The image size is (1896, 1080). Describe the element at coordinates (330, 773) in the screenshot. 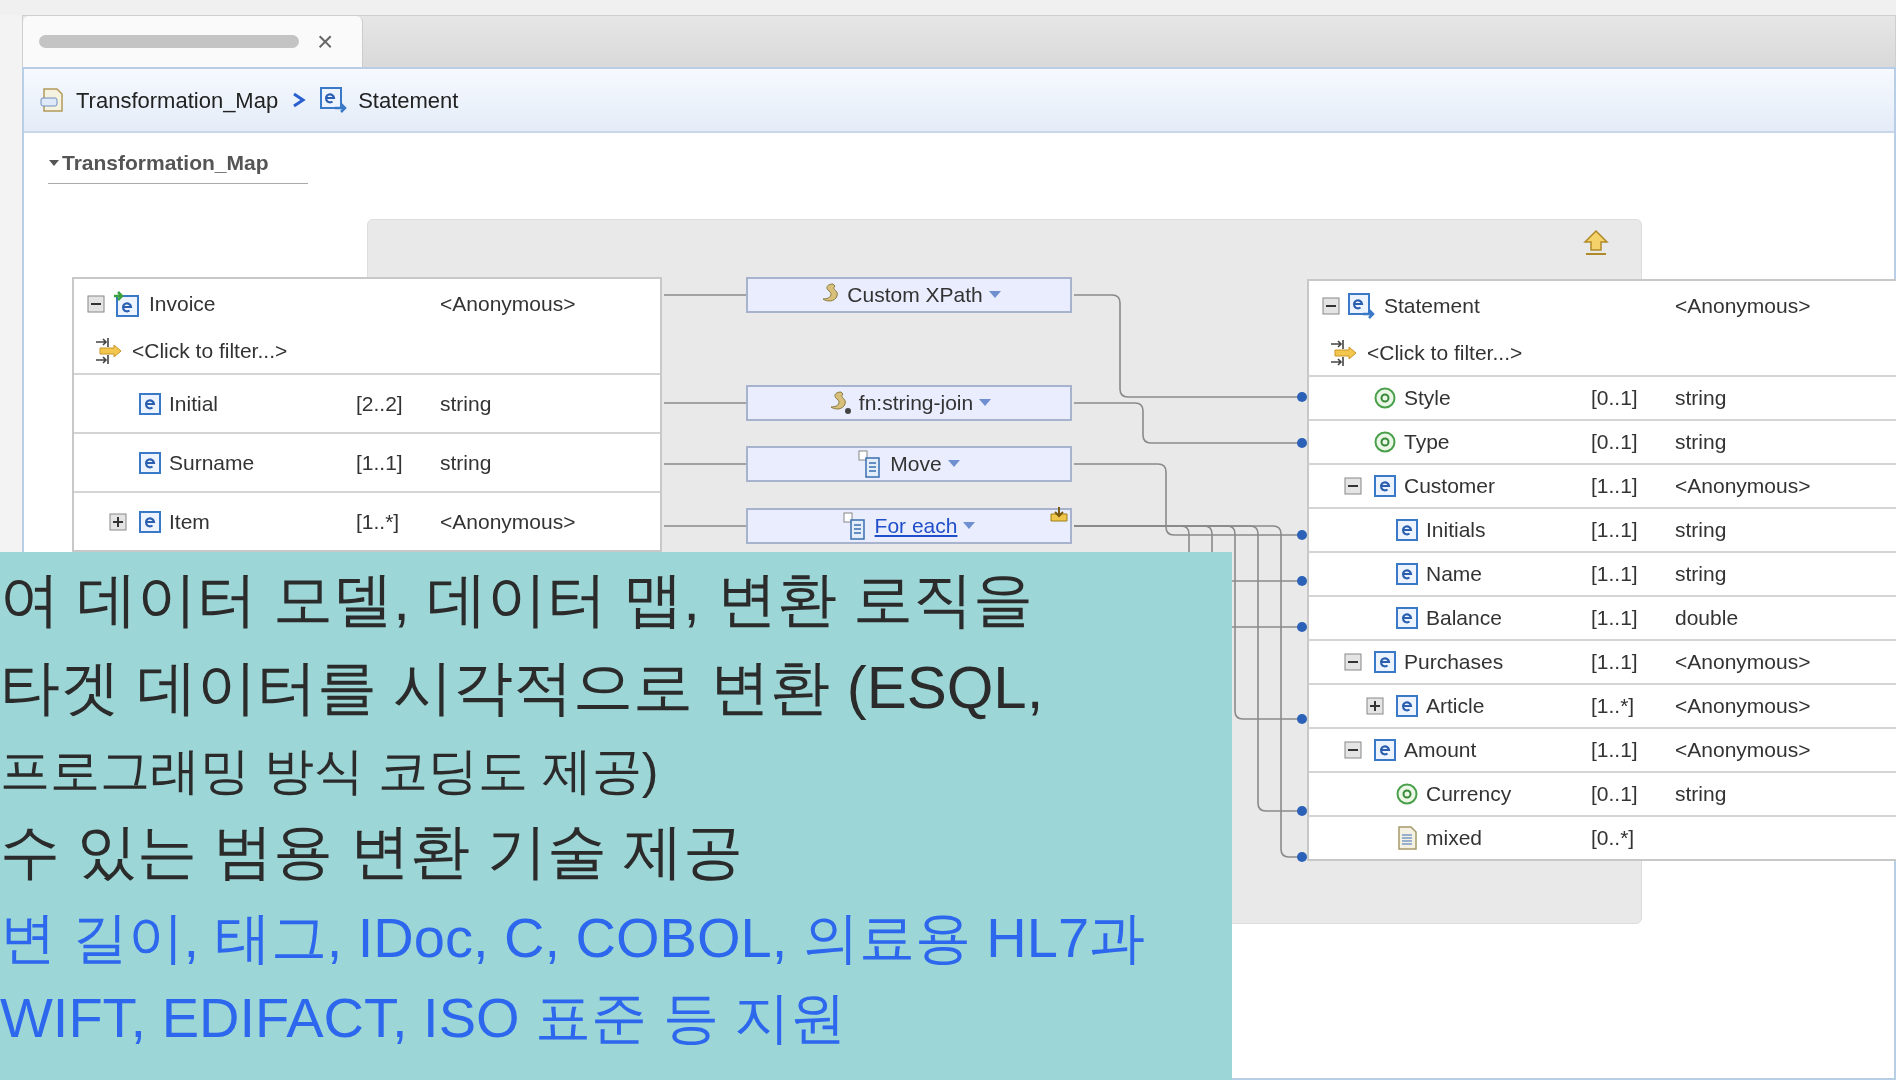

I see `caption-line: 프로그래밍 방식 코딩도 제공)` at that location.